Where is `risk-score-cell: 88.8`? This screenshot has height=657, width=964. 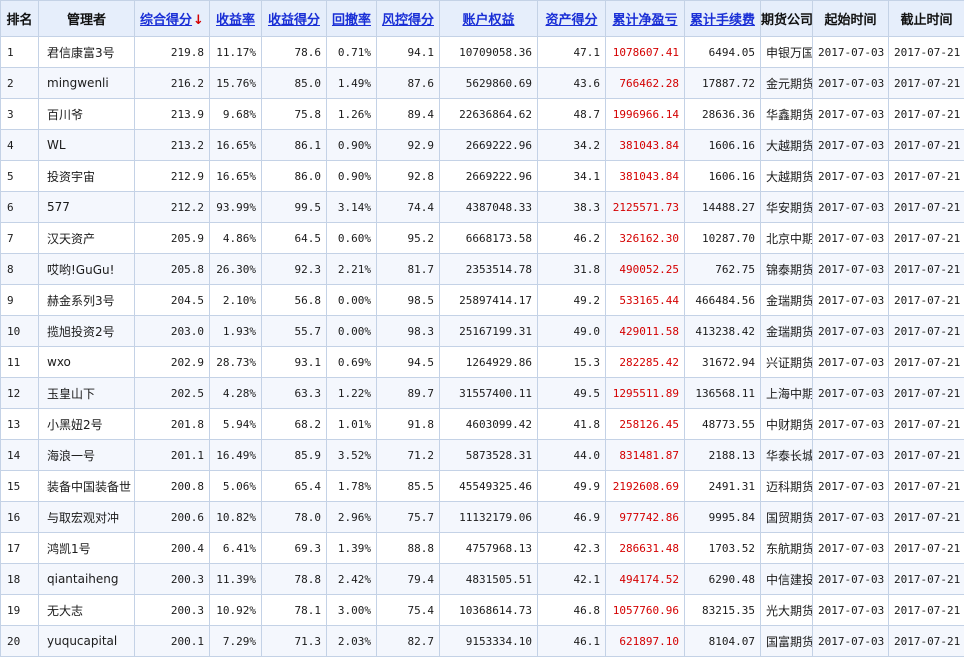 risk-score-cell: 88.8 is located at coordinates (408, 548).